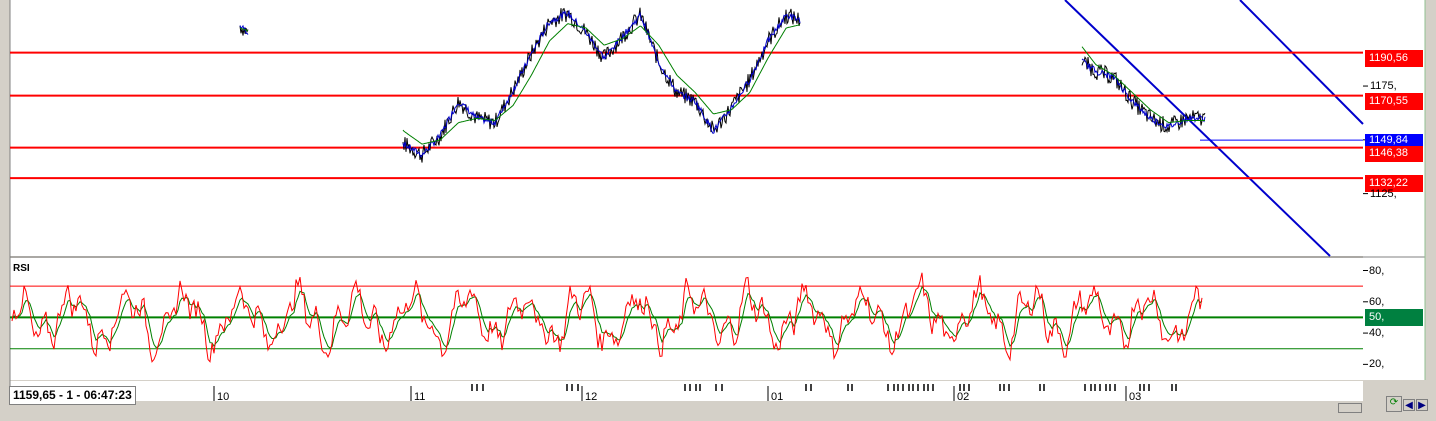 Image resolution: width=1436 pixels, height=421 pixels. I want to click on rsi-current-tag: 50,, so click(1394, 318).